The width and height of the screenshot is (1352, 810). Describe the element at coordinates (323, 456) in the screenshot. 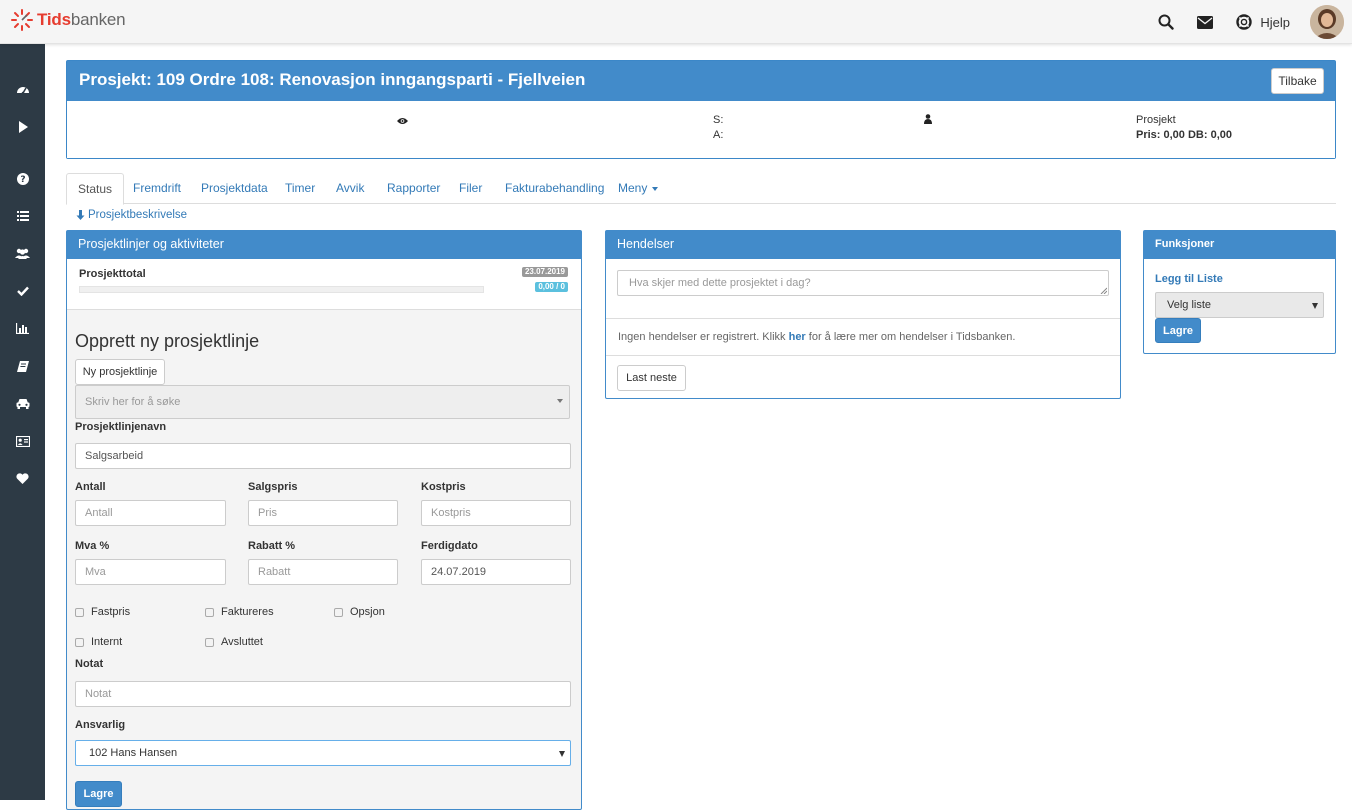

I see `line-name-input: Salgsarbeid` at that location.